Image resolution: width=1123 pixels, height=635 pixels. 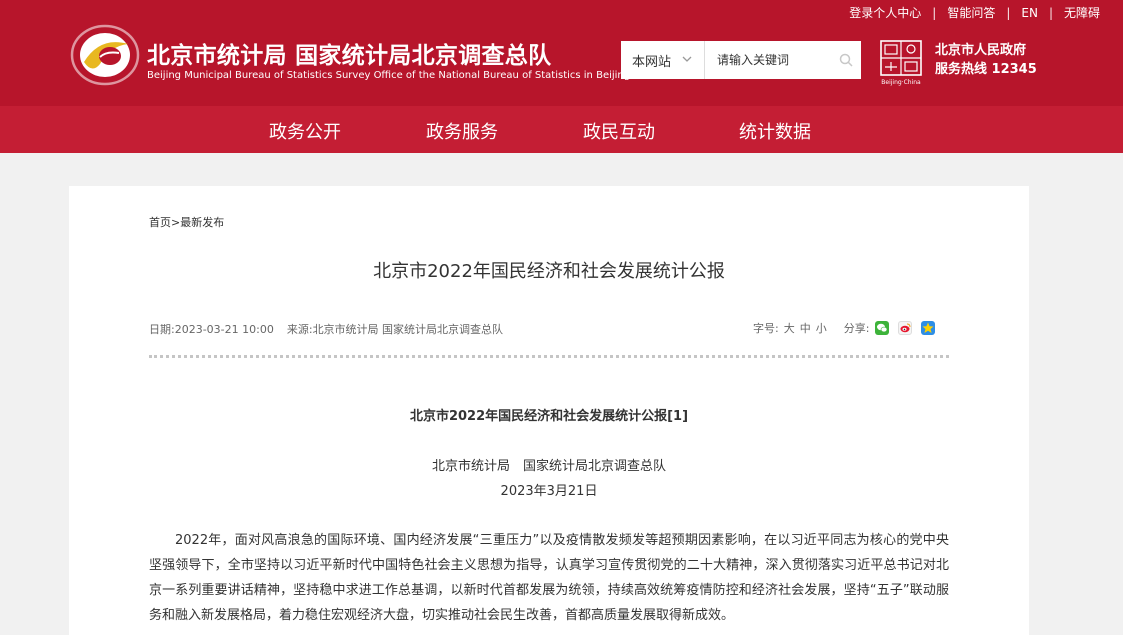 I want to click on weibo-icon, so click(x=905, y=328).